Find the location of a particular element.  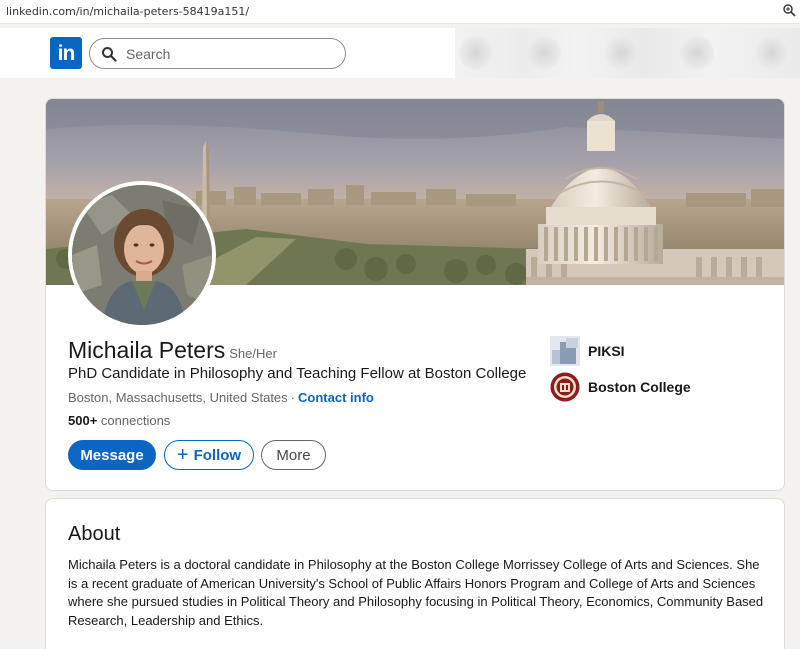

org-item-boston-college: Boston College is located at coordinates (620, 387).